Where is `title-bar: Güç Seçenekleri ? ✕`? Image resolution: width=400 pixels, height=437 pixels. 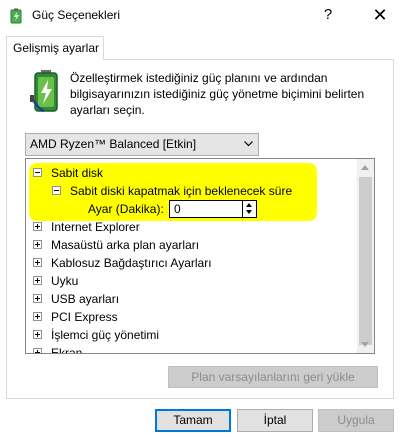 title-bar: Güç Seçenekleri ? ✕ is located at coordinates (200, 15).